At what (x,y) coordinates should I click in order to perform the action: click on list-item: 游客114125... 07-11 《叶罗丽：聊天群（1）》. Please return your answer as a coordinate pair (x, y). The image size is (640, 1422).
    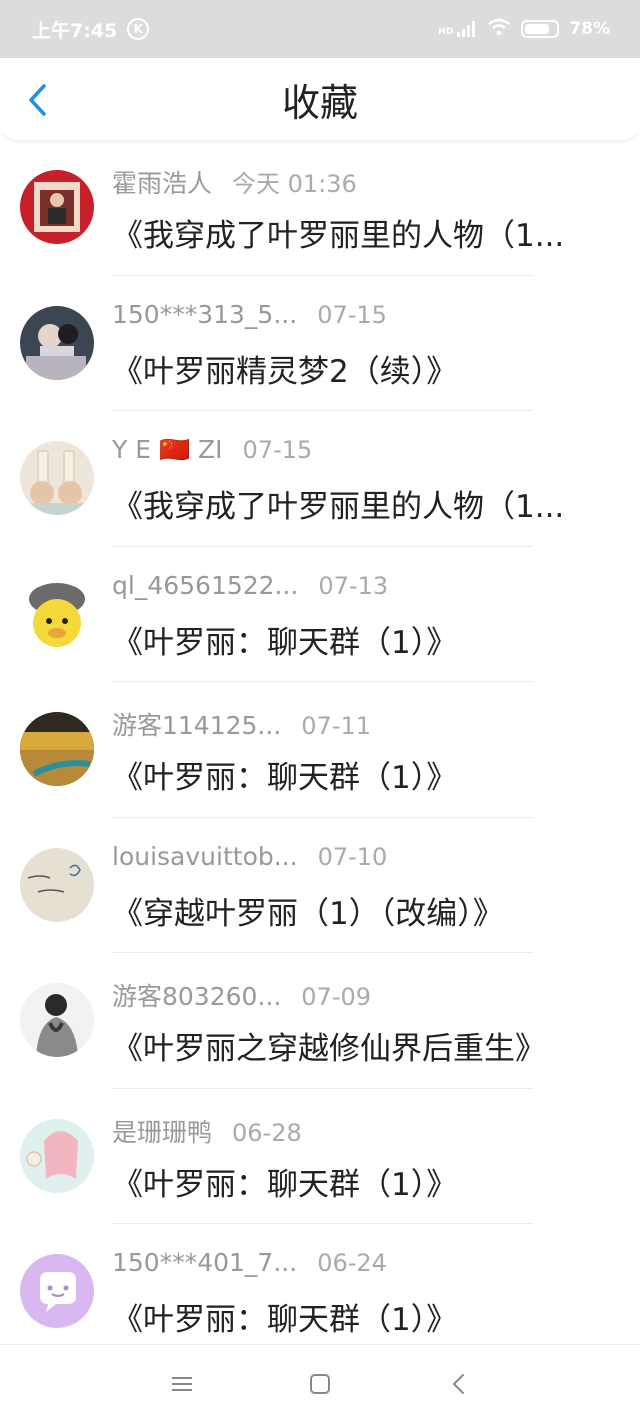
    Looking at the image, I should click on (320, 750).